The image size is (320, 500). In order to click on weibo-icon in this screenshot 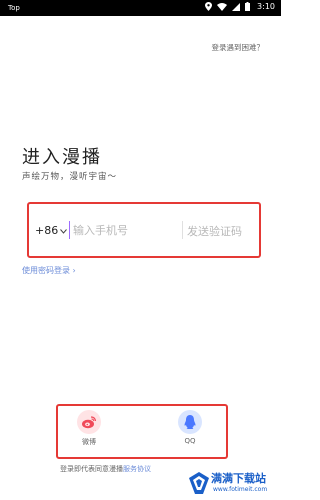, I will do `click(89, 422)`.